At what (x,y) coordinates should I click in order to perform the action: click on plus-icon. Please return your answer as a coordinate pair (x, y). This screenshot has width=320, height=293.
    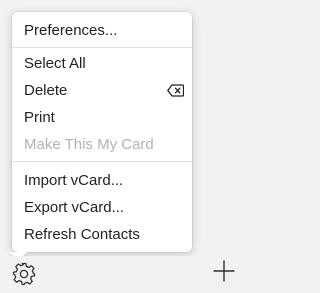
    Looking at the image, I should click on (224, 271).